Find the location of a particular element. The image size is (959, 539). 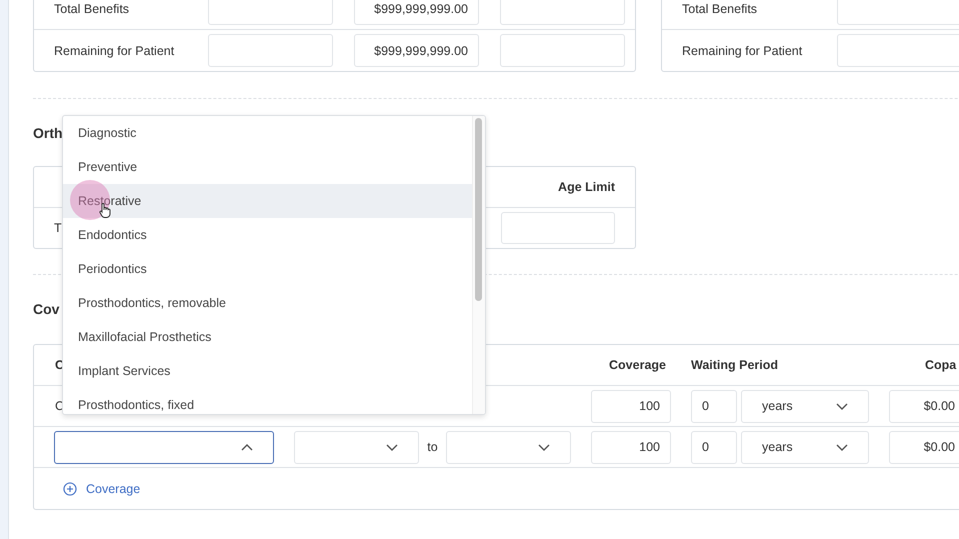

dropdown-option: Implant Services is located at coordinates (267, 371).